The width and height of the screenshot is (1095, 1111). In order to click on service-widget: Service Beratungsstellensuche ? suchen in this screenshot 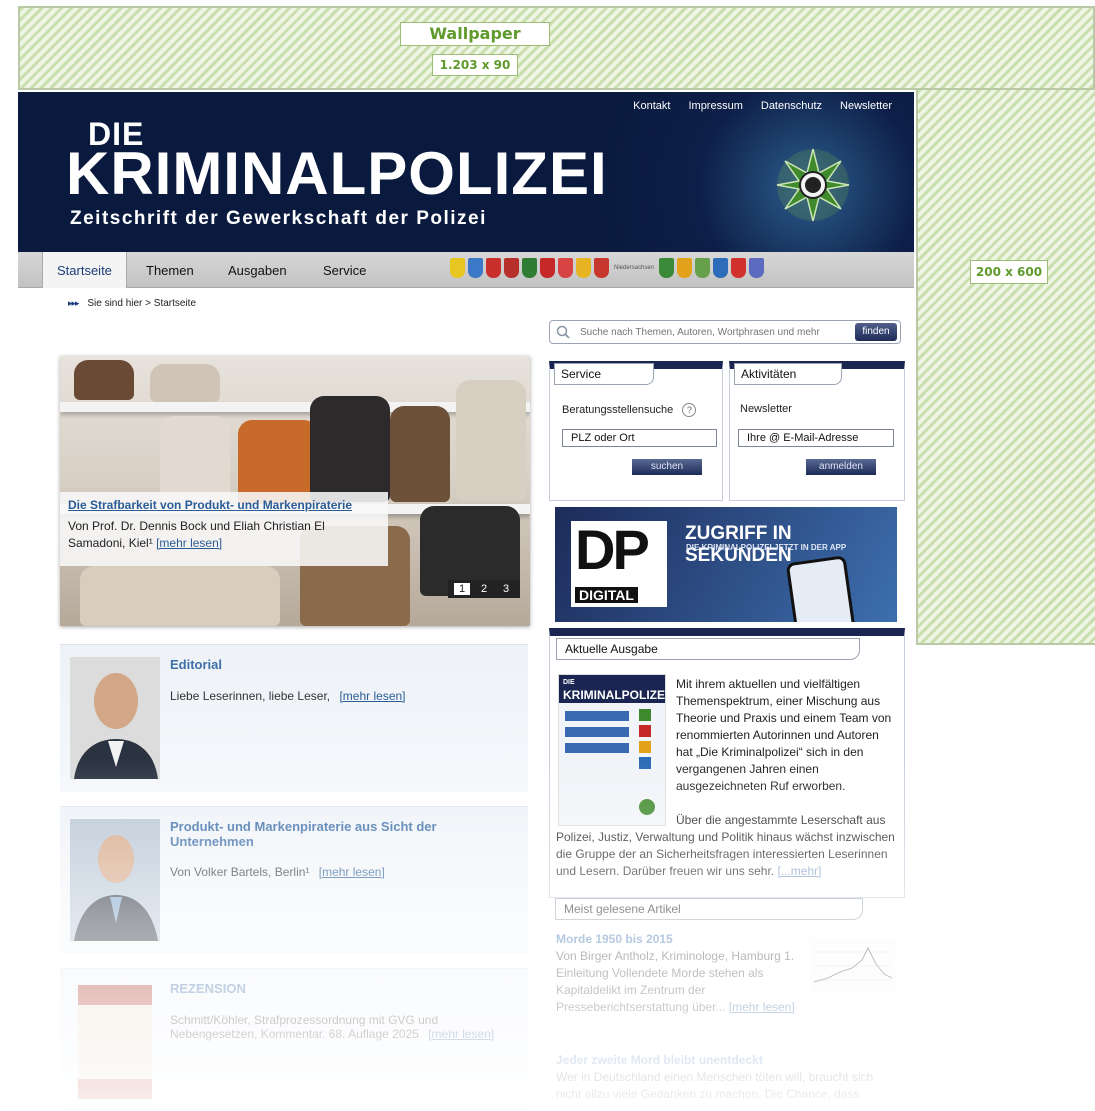, I will do `click(636, 431)`.